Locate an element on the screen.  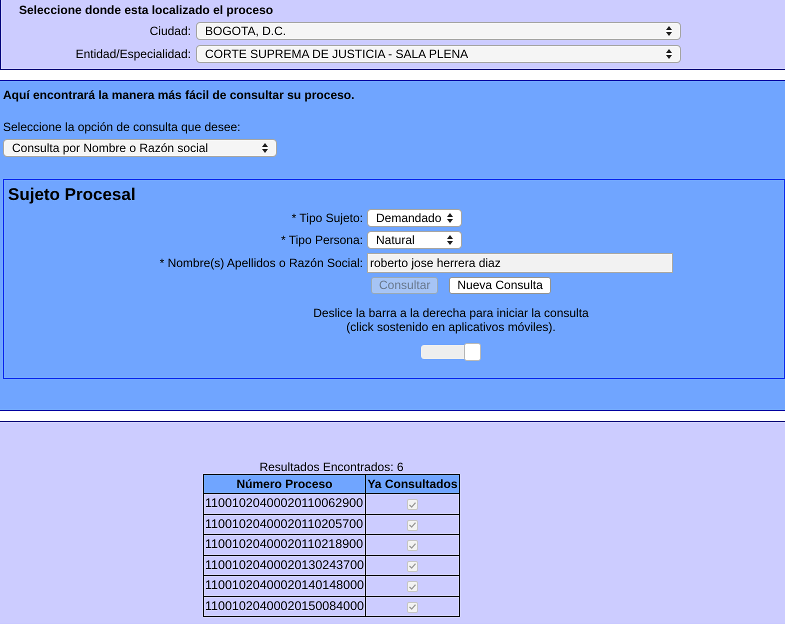
table-cell: 11001020400020150084000 is located at coordinates (285, 606).